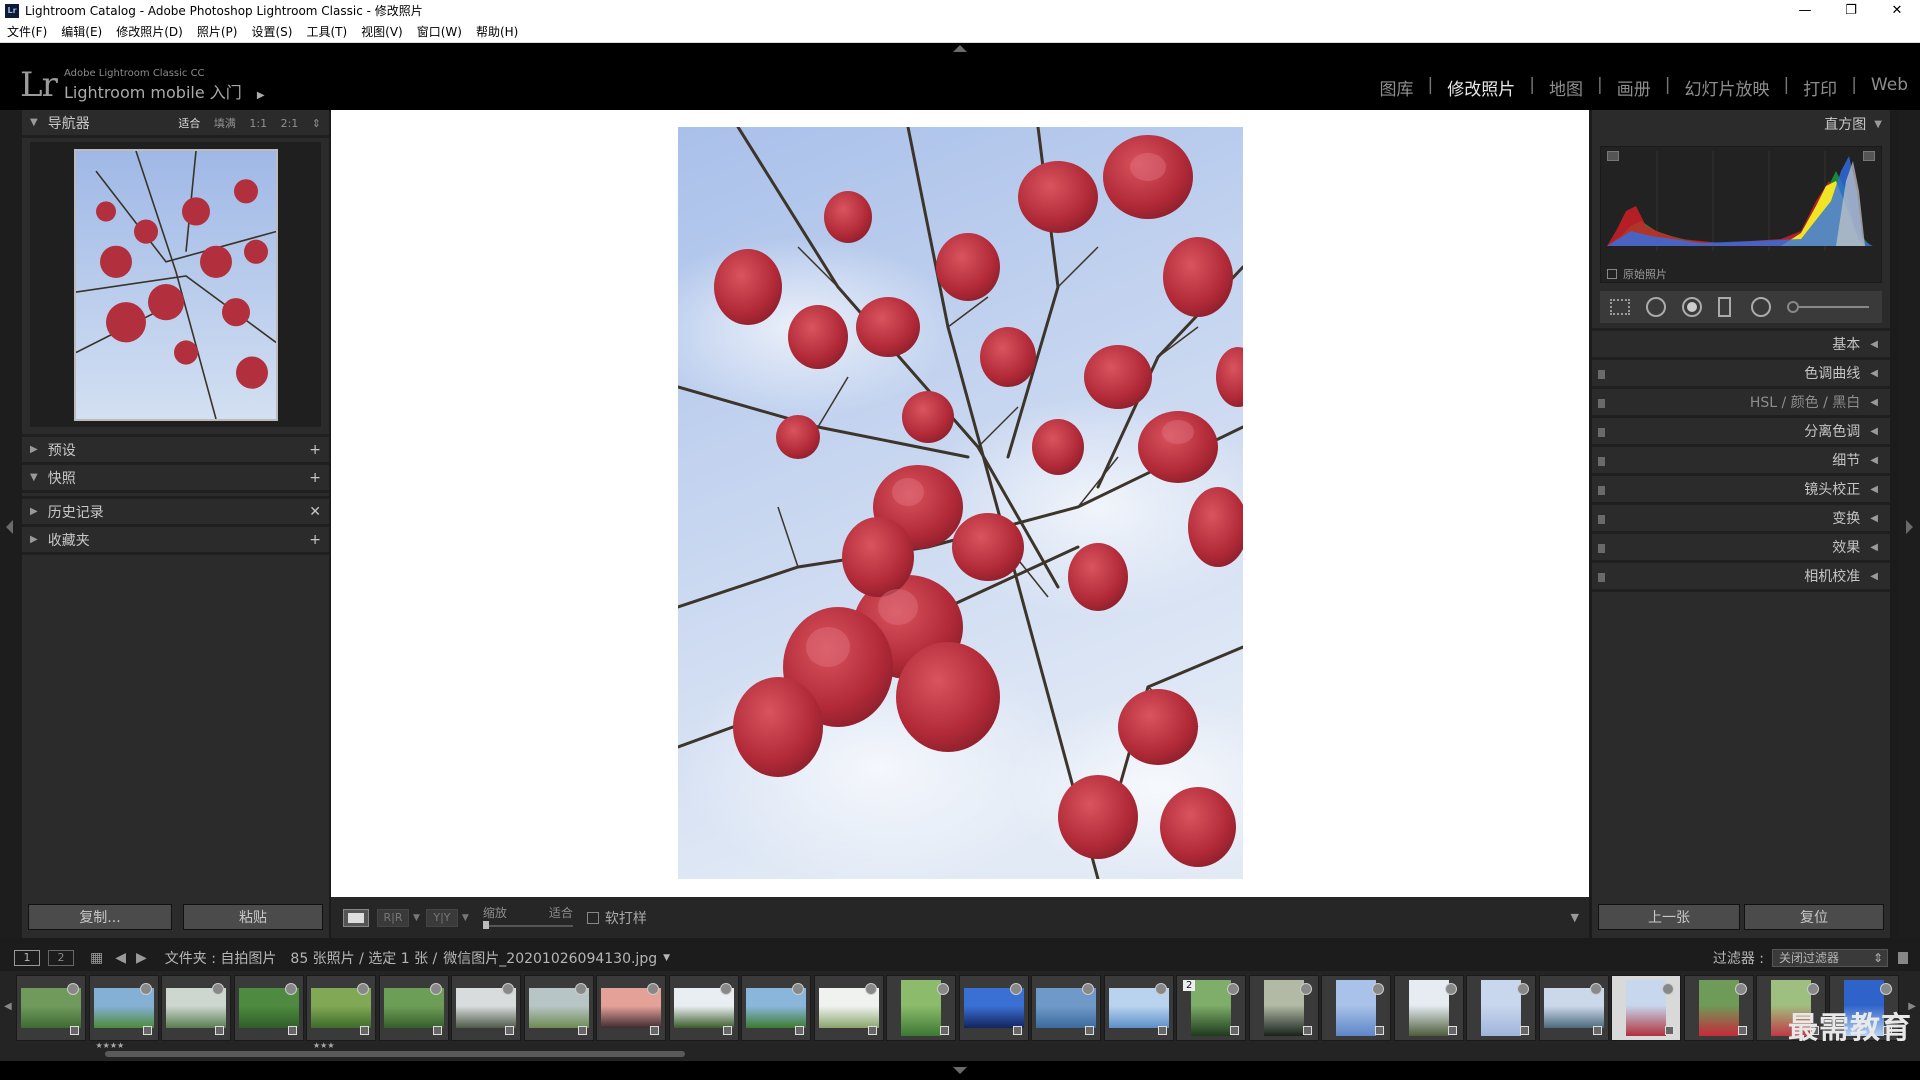 The width and height of the screenshot is (1920, 1080). I want to click on star-rating: ★★★, so click(324, 1045).